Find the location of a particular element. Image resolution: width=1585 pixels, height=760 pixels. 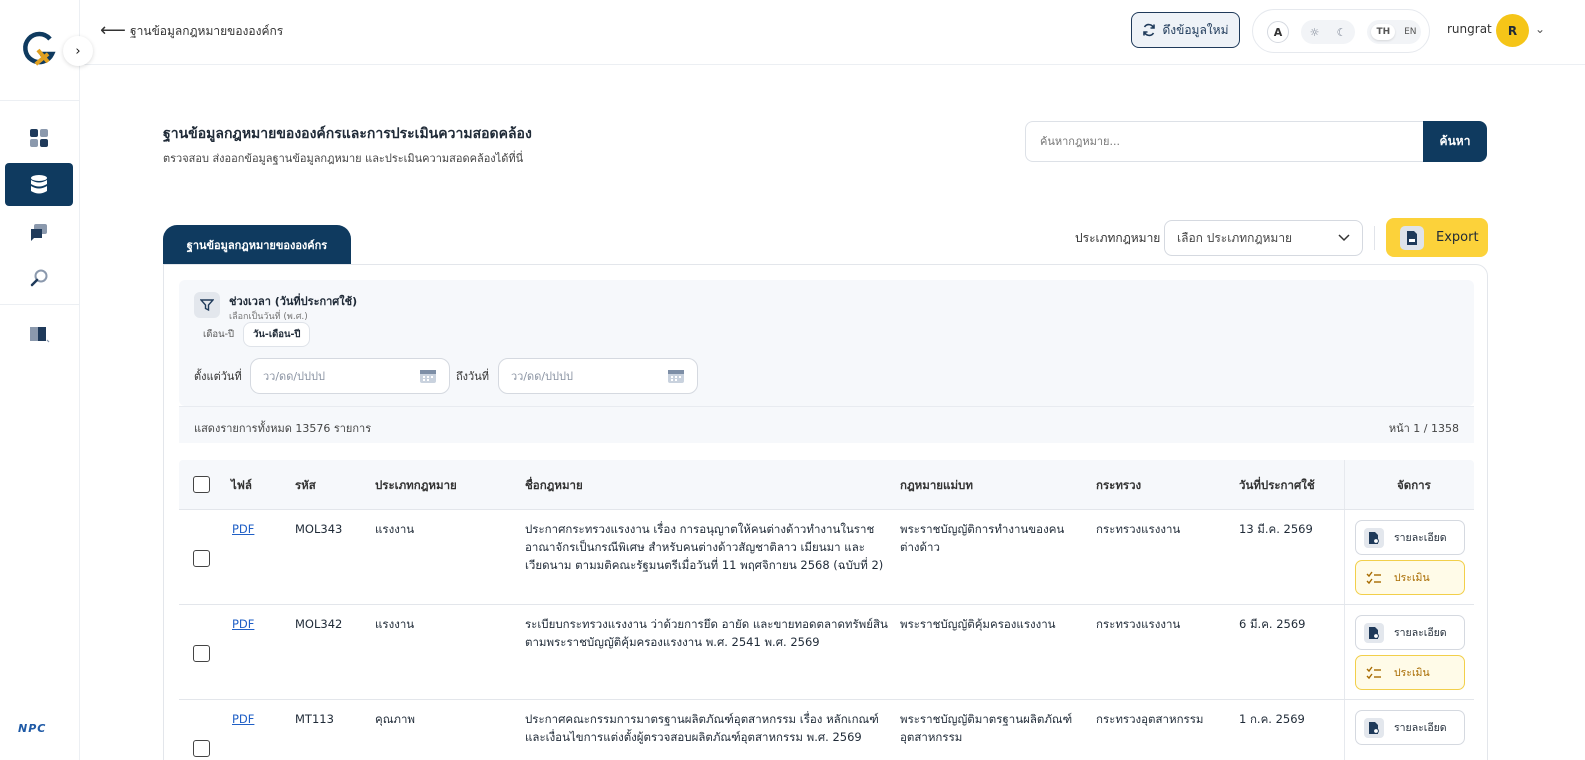

sidebar-item-library is located at coordinates (39, 333).